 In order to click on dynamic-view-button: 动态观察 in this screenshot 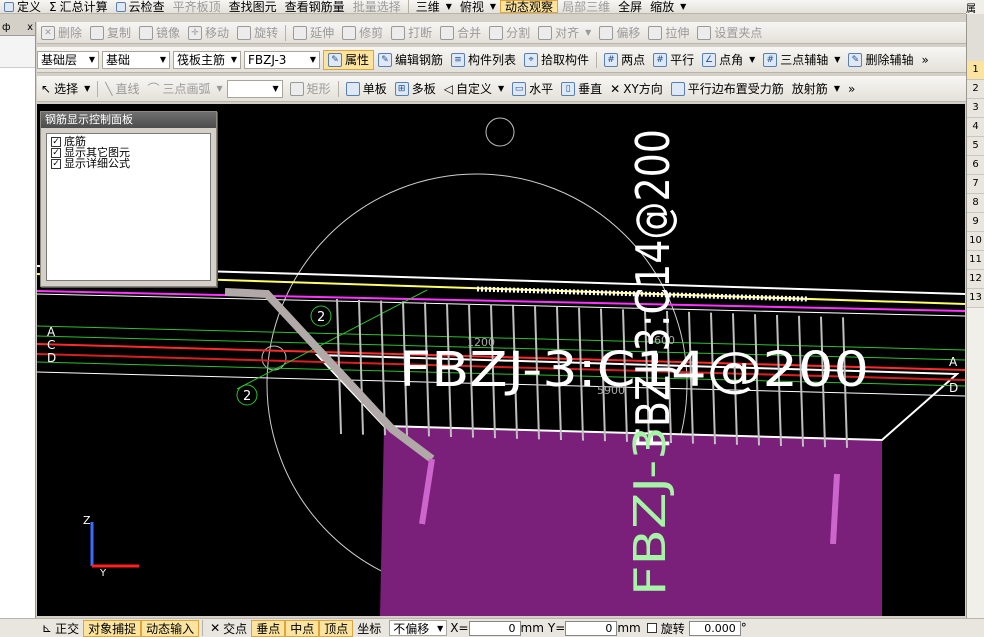, I will do `click(529, 6)`.